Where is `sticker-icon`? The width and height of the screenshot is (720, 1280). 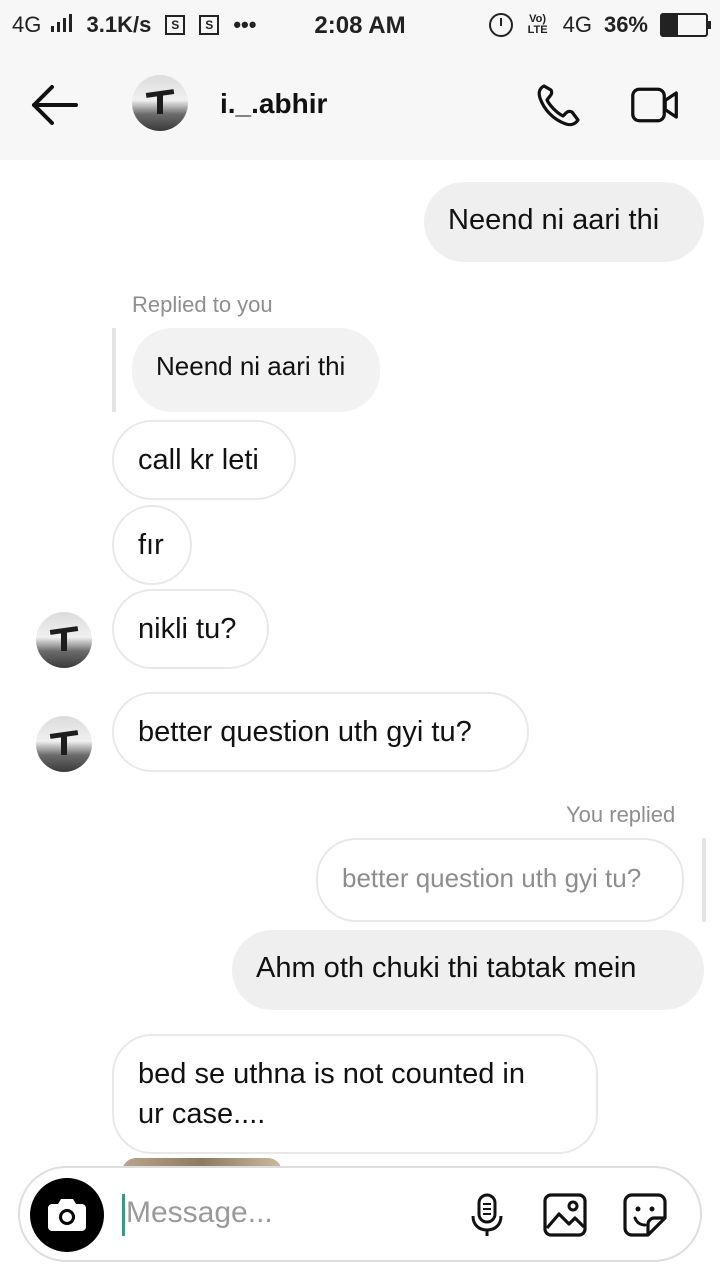
sticker-icon is located at coordinates (645, 1215).